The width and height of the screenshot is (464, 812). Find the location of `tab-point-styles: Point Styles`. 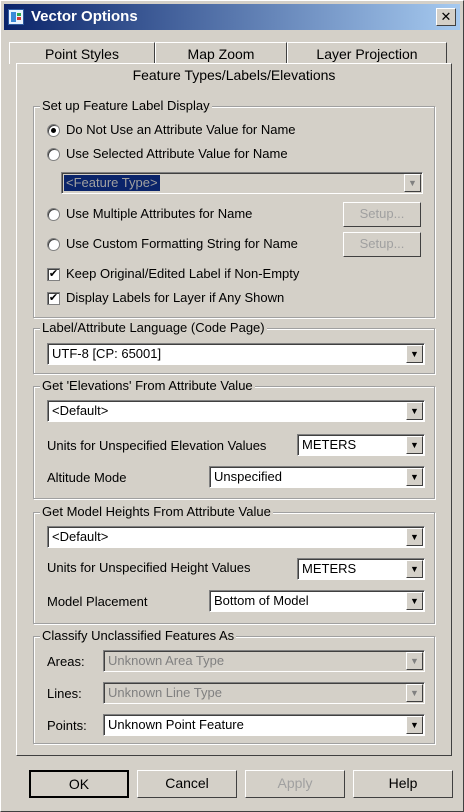

tab-point-styles: Point Styles is located at coordinates (82, 53).